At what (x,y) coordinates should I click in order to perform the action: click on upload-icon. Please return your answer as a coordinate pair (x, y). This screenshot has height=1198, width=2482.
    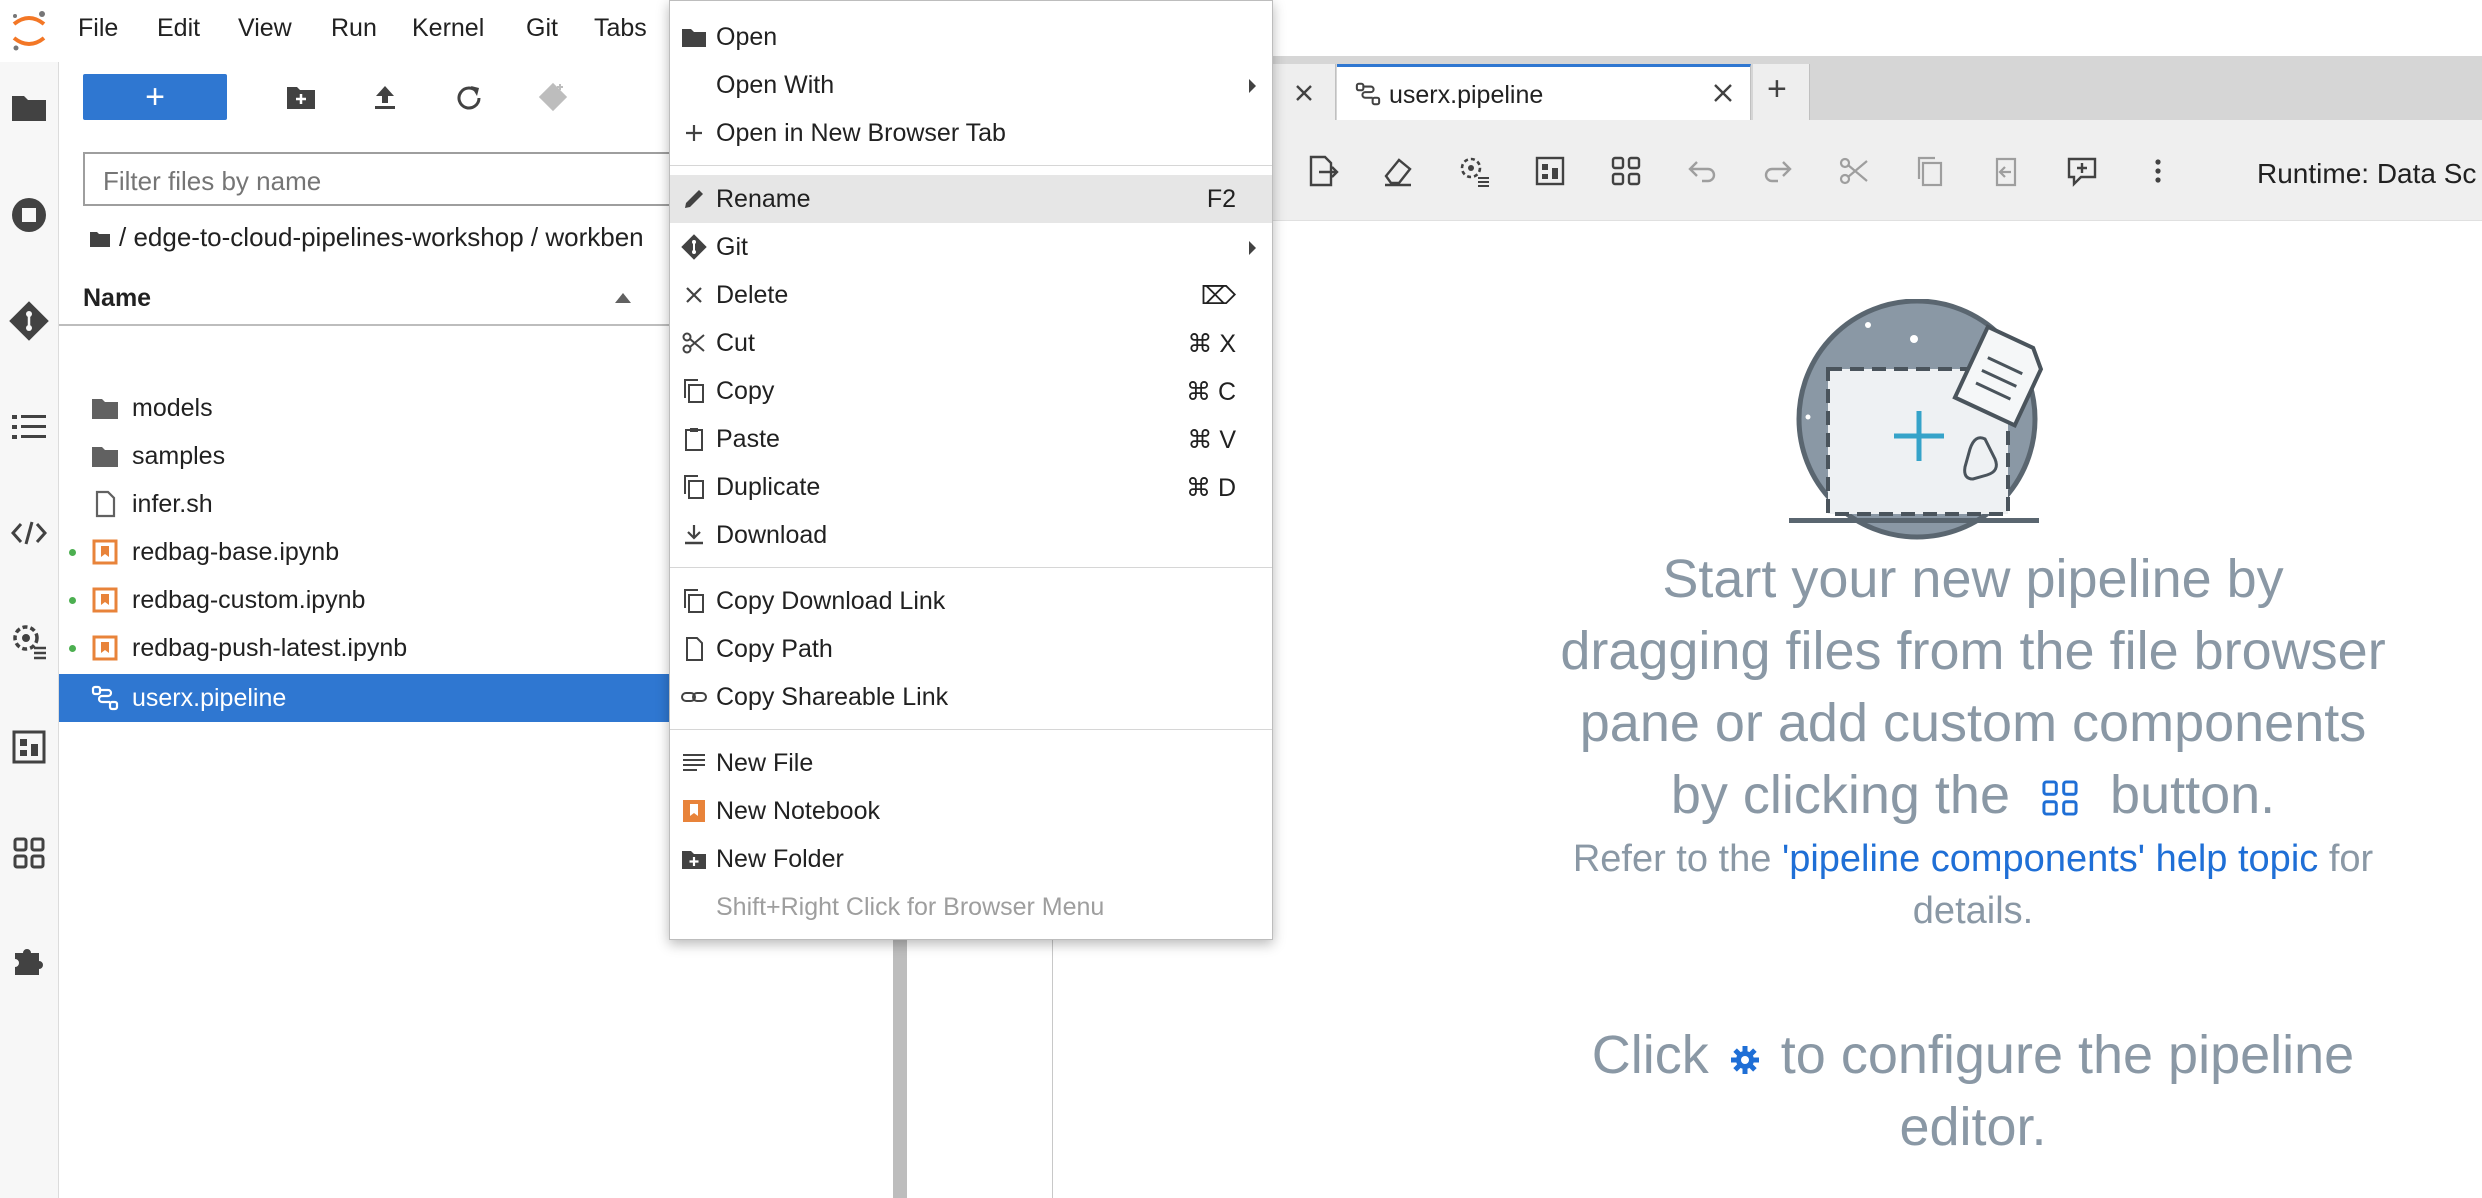
    Looking at the image, I should click on (385, 97).